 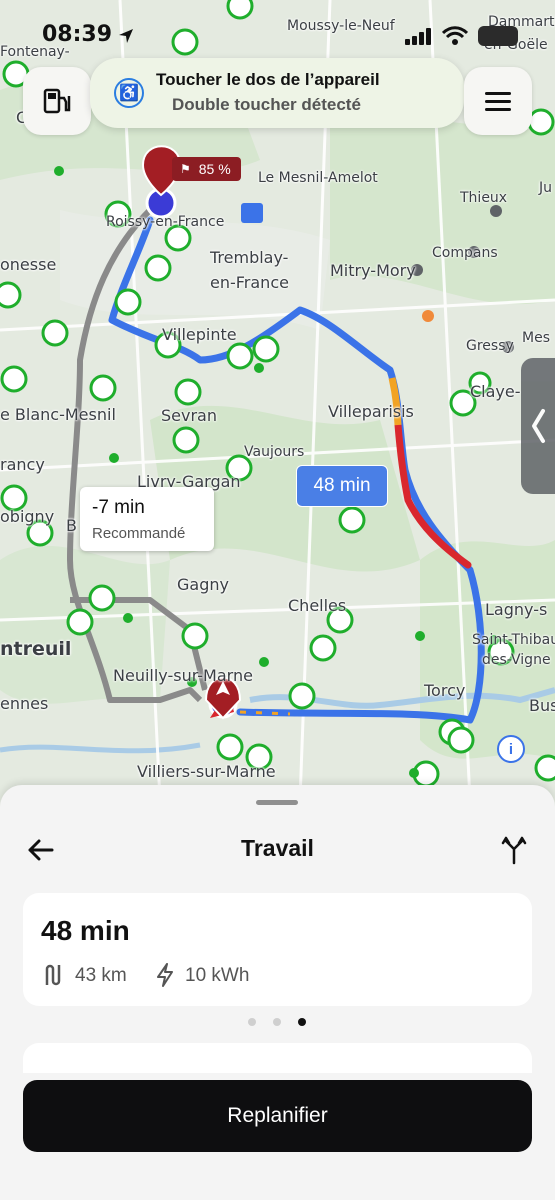 I want to click on status-bar: 08:39, so click(x=277, y=28).